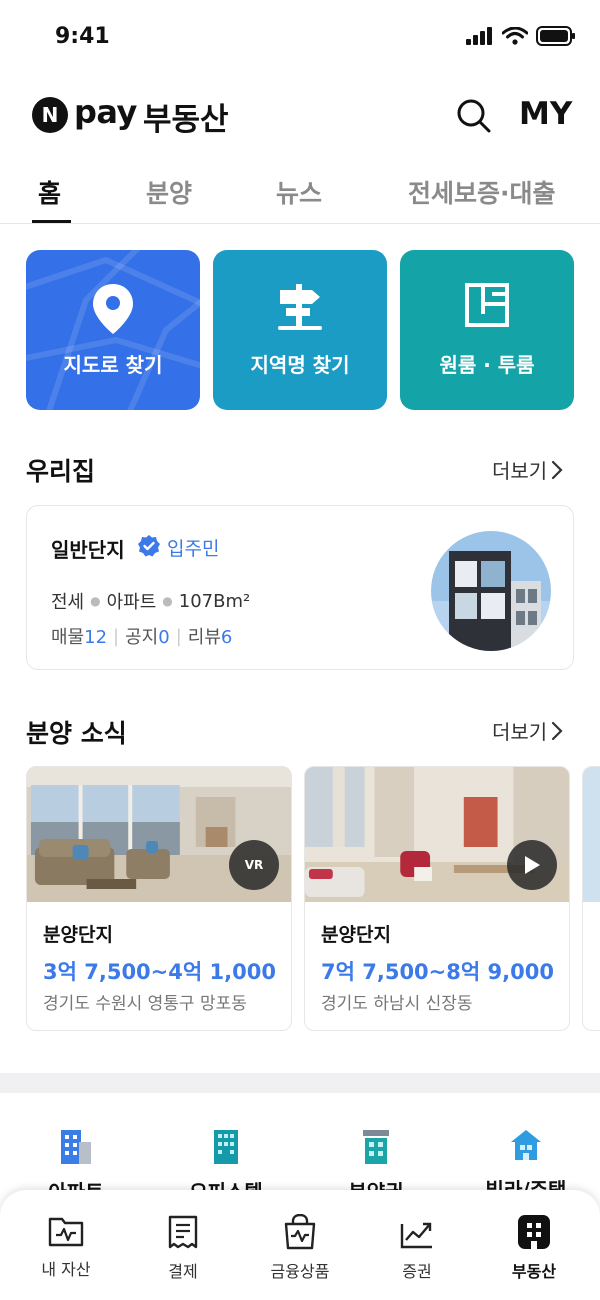  What do you see at coordinates (159, 972) in the screenshot?
I see `presale-price: 3억 7,500~4억 1,000` at bounding box center [159, 972].